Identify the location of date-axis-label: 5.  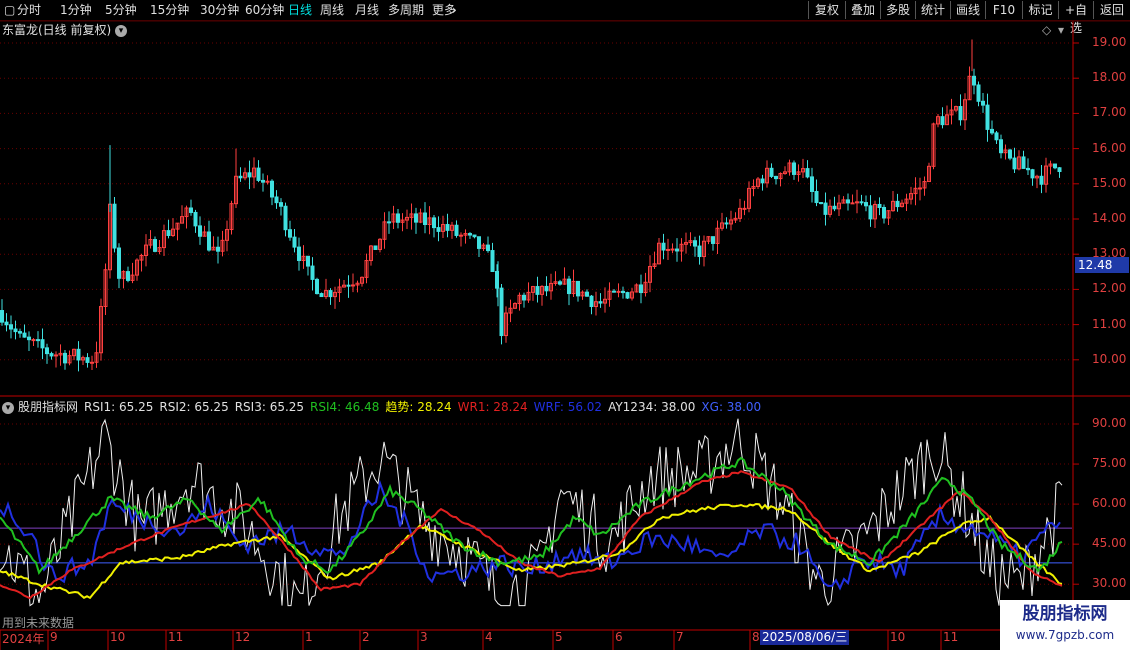
(559, 637).